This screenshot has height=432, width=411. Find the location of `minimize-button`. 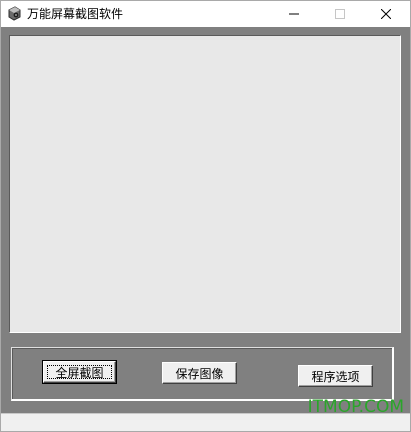

minimize-button is located at coordinates (294, 14).